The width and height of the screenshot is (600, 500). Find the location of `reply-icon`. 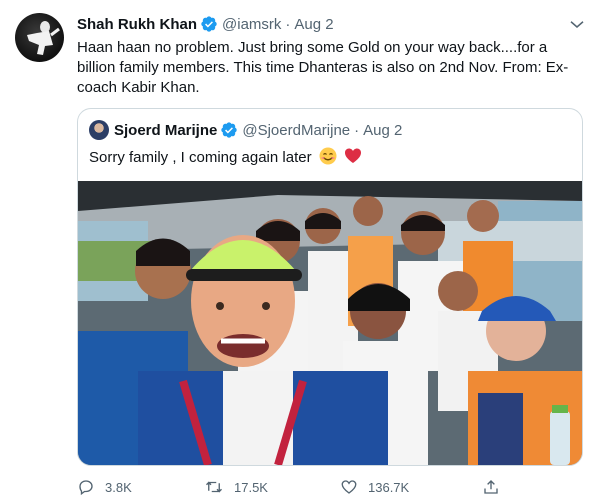

reply-icon is located at coordinates (86, 488).